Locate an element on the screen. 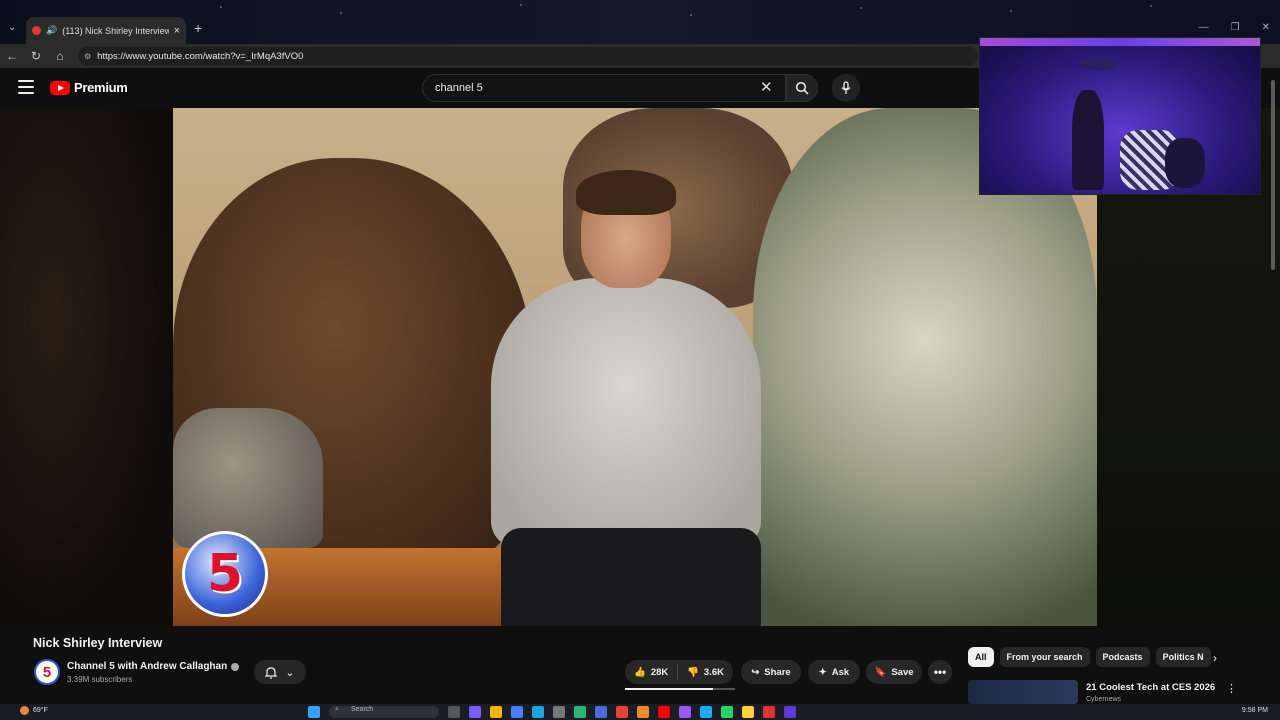 Image resolution: width=1280 pixels, height=720 pixels. maximize-icon: ❐ is located at coordinates (1235, 27).